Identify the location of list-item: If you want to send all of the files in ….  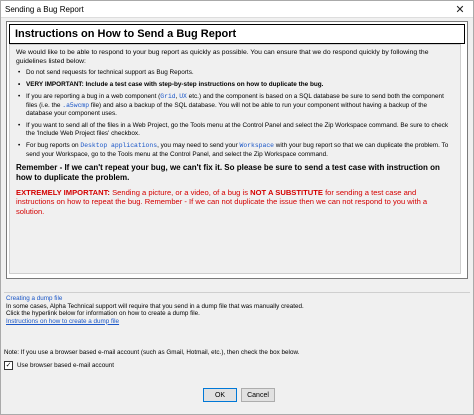
(235, 130).